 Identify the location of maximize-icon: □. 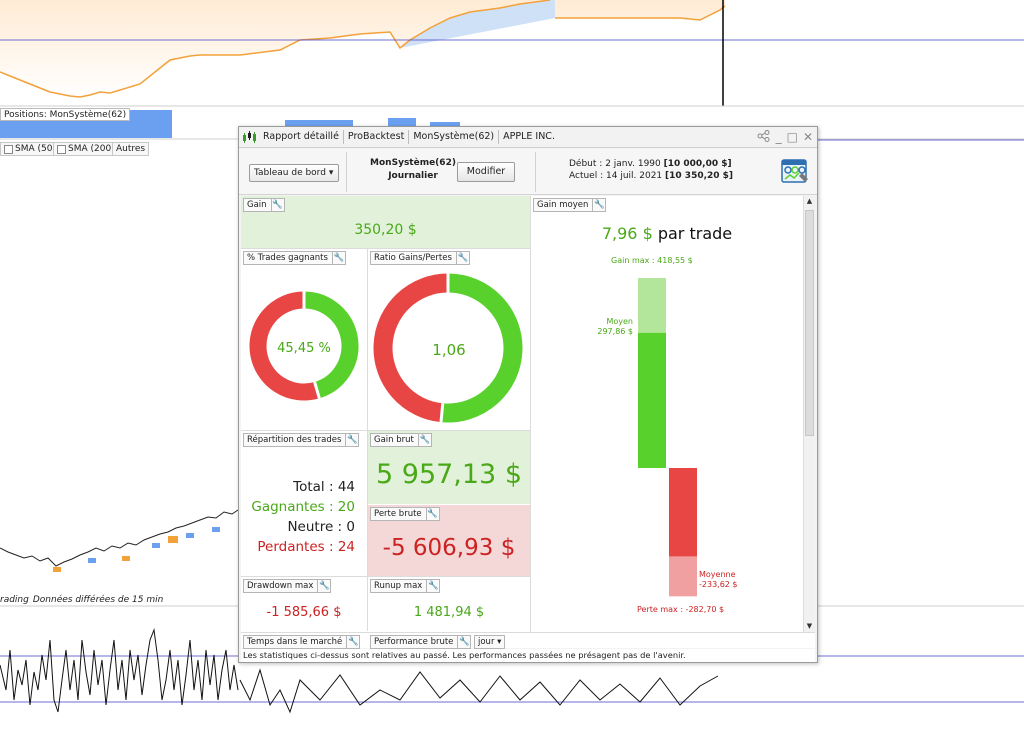
(792, 137).